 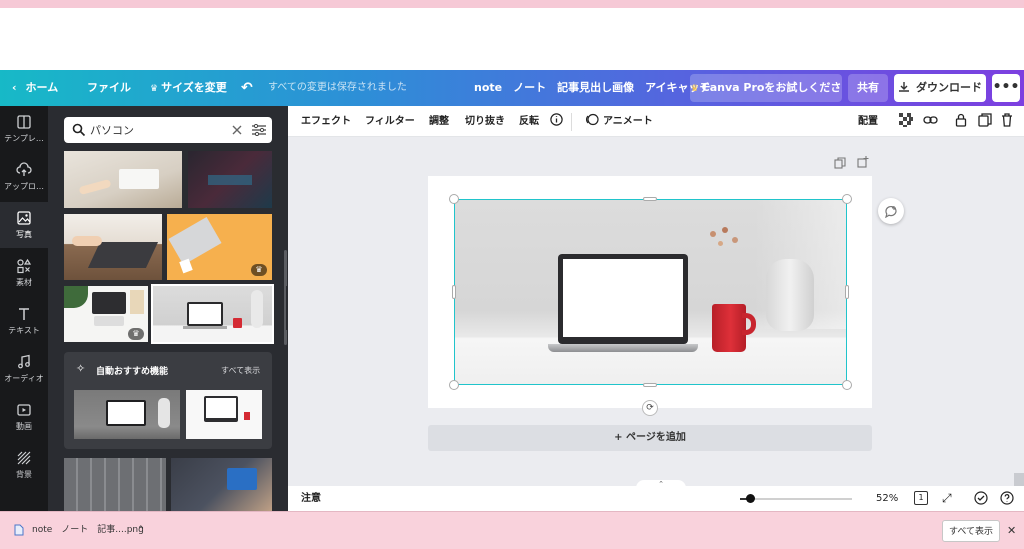 I want to click on text-icon, so click(x=24, y=314).